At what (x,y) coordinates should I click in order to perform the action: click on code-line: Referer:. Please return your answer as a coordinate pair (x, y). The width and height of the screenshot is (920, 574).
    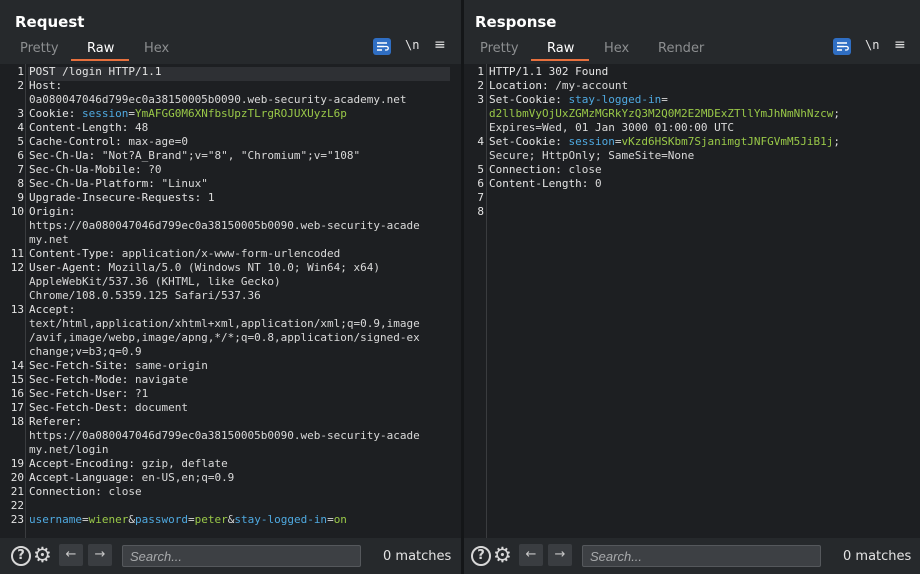
    Looking at the image, I should click on (55, 422).